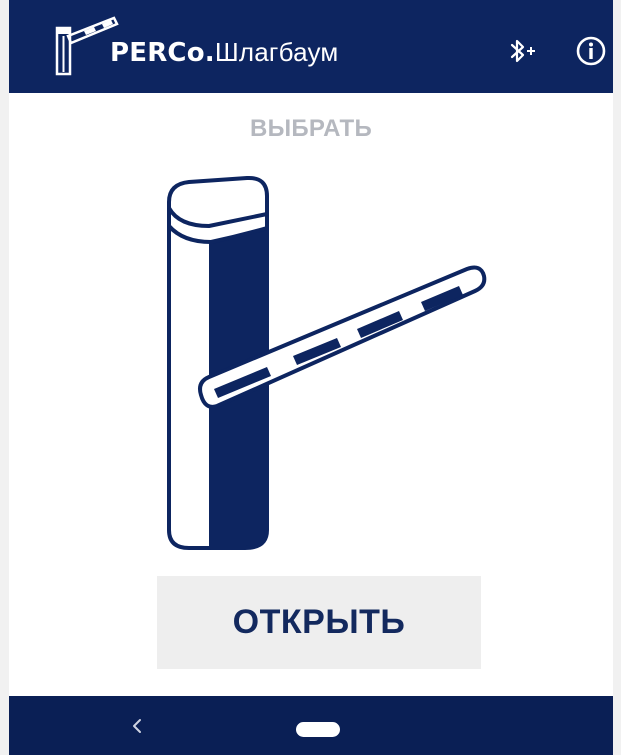 The height and width of the screenshot is (755, 621). I want to click on select-barrier-link: ВЫБРАТЬ, so click(311, 129).